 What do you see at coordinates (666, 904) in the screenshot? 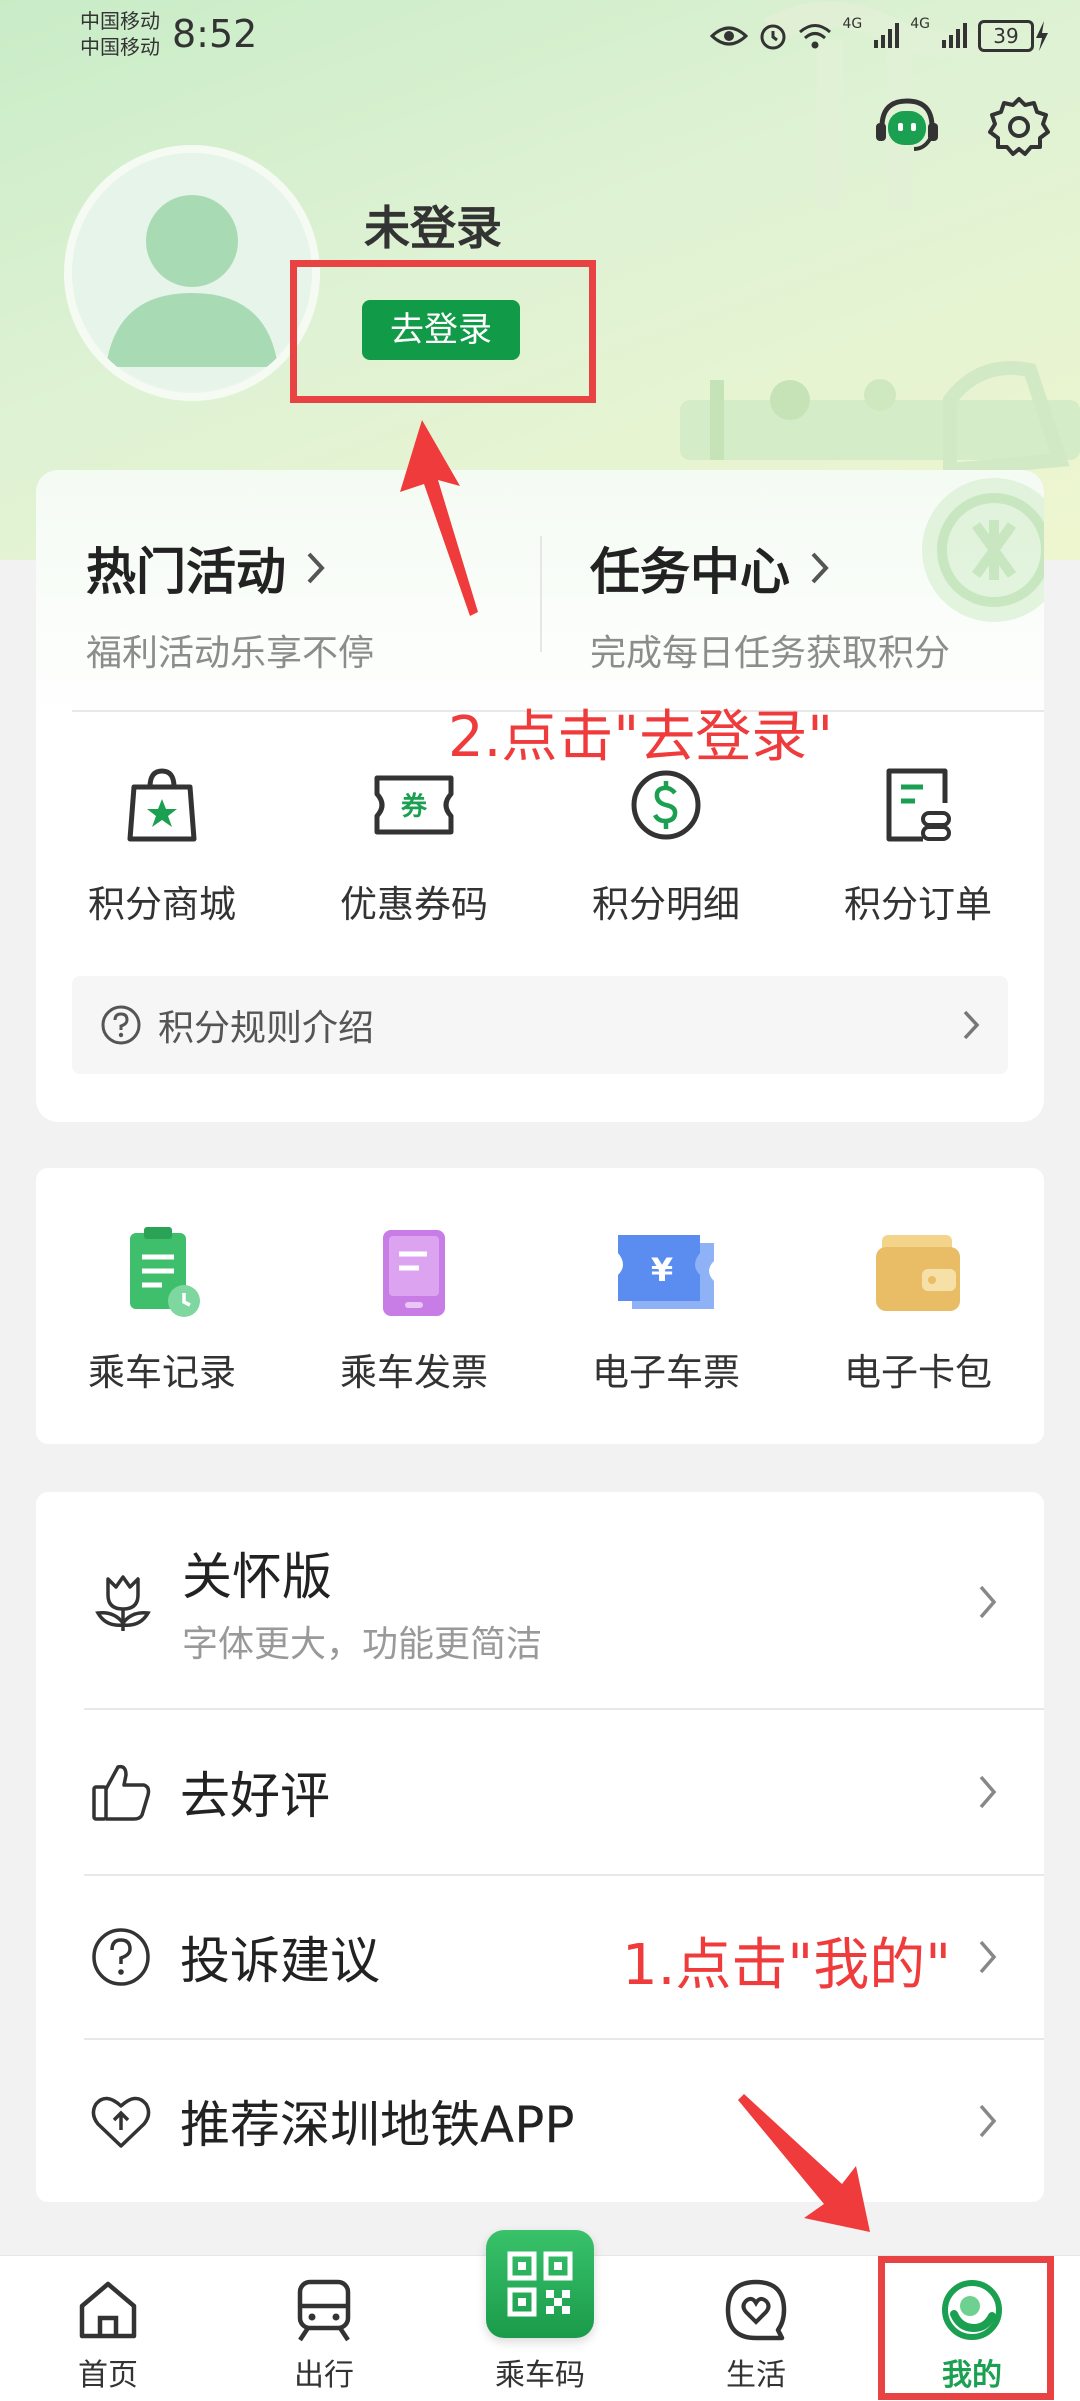
I see `grid-label: 积分明细` at bounding box center [666, 904].